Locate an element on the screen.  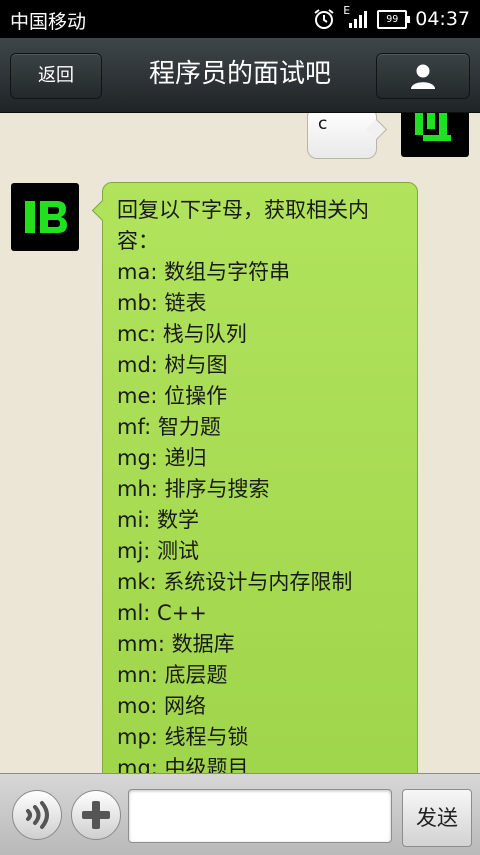
status-icons: E 99 04:37 is located at coordinates (391, 18).